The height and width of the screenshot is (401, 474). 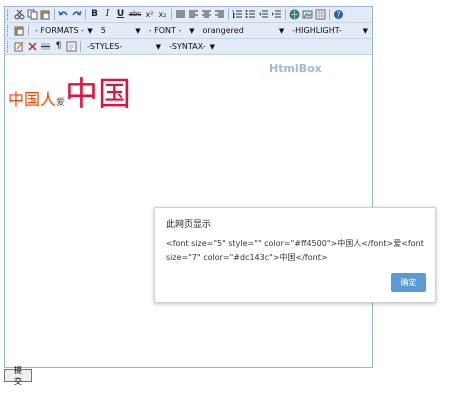 What do you see at coordinates (103, 30) in the screenshot?
I see `font-size-select-value: 5` at bounding box center [103, 30].